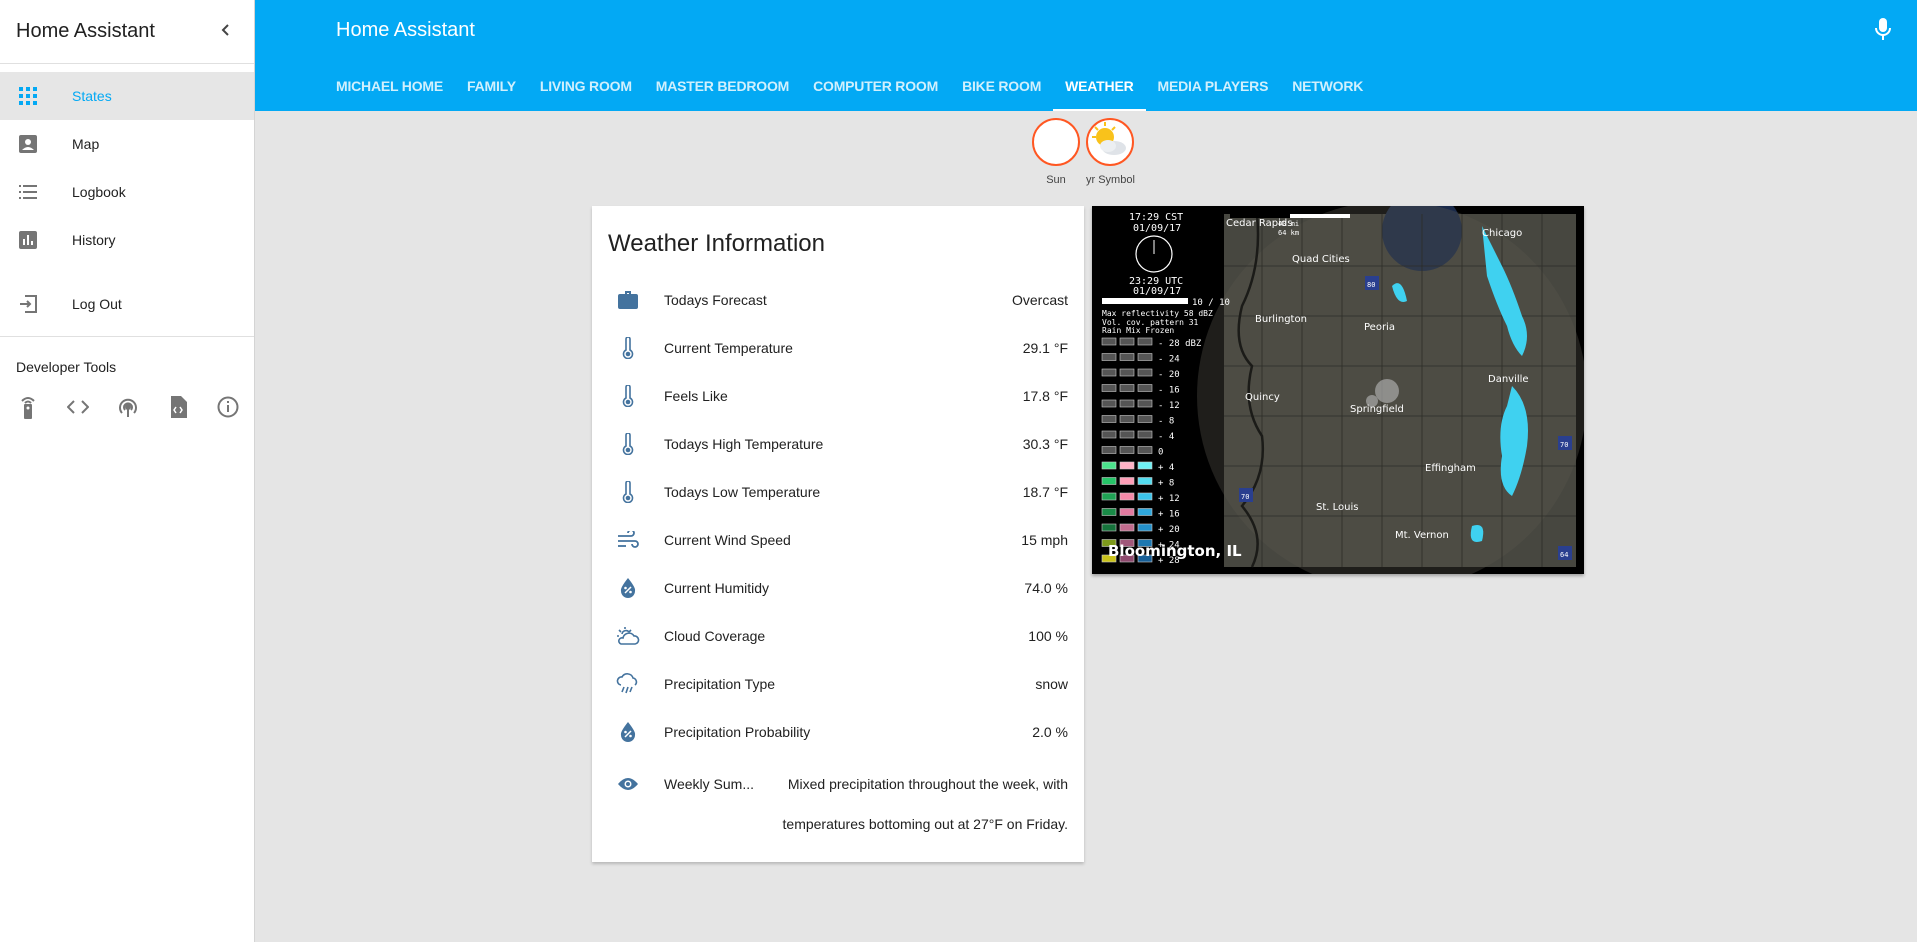  Describe the element at coordinates (628, 540) in the screenshot. I see `wind-icon` at that location.